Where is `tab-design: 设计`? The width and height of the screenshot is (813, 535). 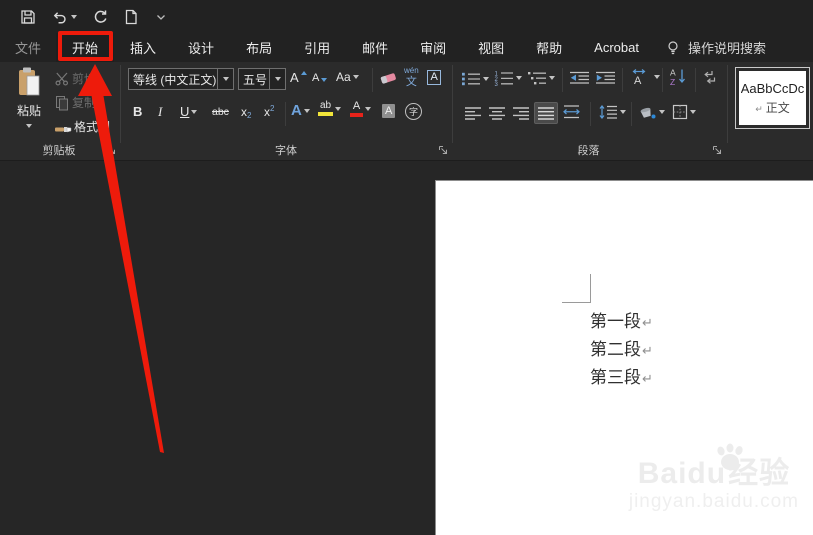
tab-design: 设计 is located at coordinates (201, 47).